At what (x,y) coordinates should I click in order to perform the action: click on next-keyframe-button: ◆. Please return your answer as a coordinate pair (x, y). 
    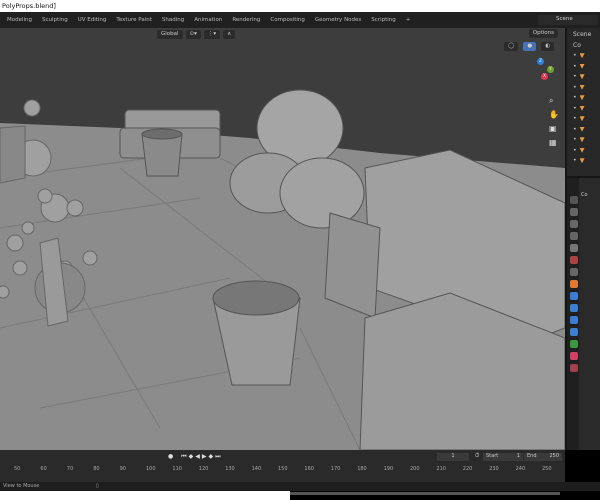
    Looking at the image, I should click on (211, 457).